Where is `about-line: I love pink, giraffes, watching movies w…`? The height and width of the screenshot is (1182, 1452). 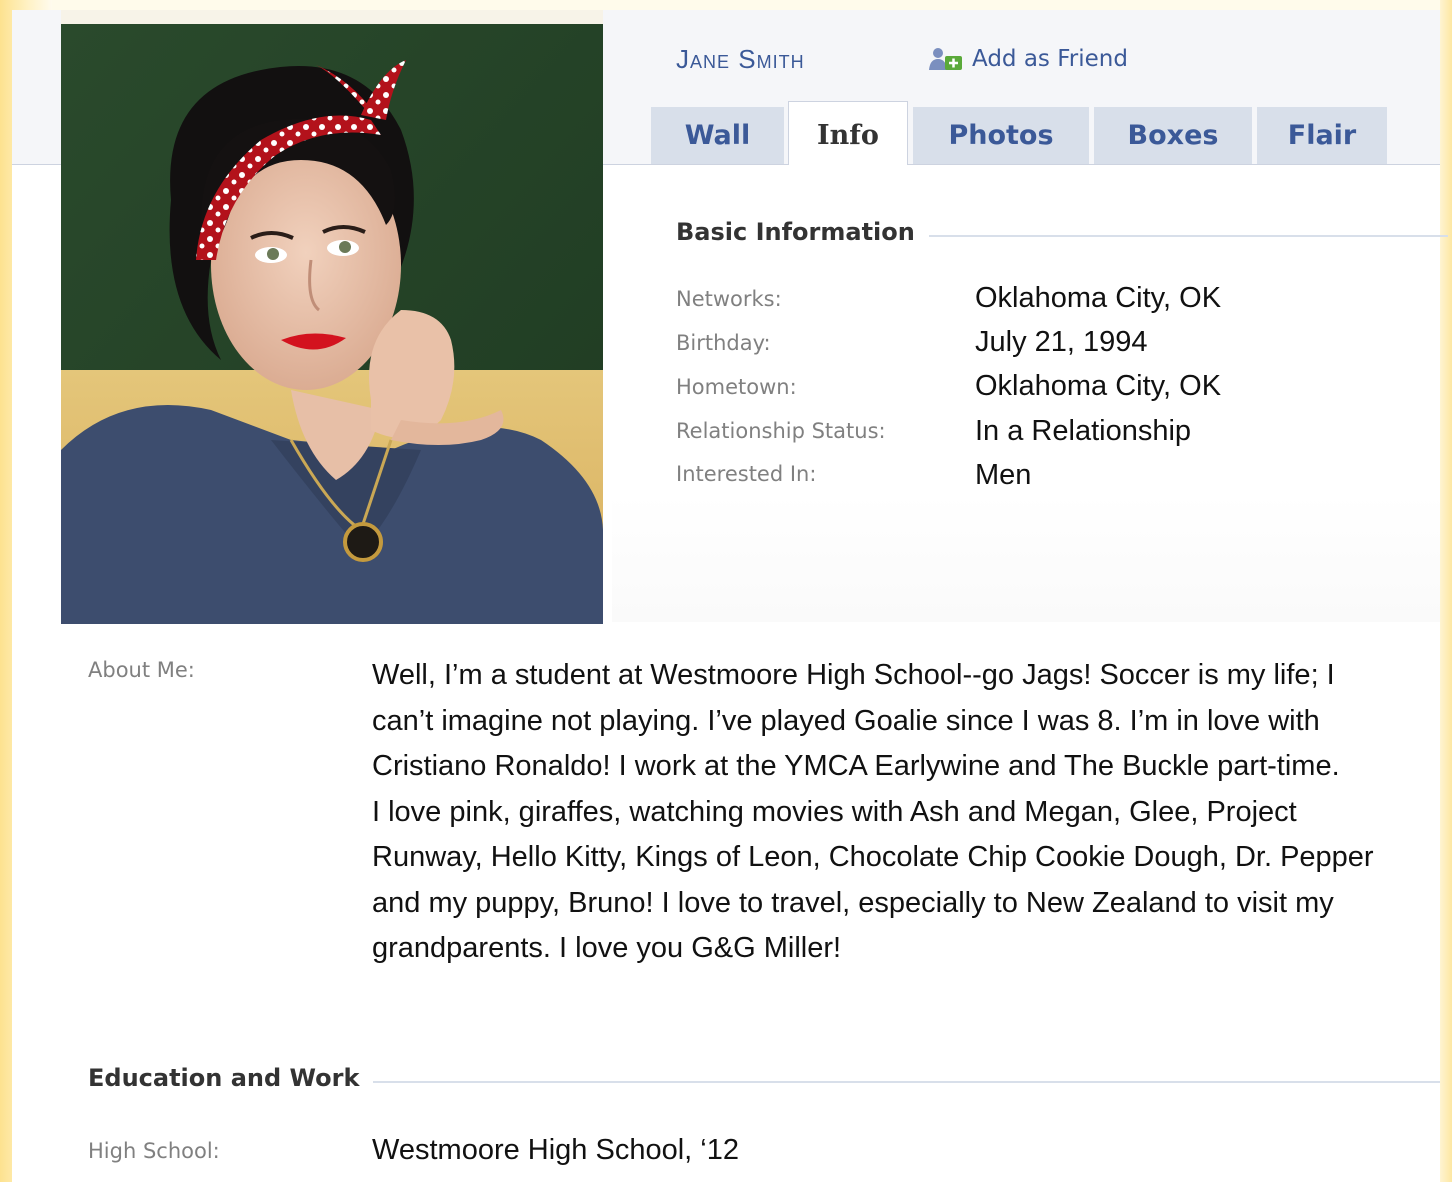
about-line: I love pink, giraffes, watching movies w… is located at coordinates (834, 811).